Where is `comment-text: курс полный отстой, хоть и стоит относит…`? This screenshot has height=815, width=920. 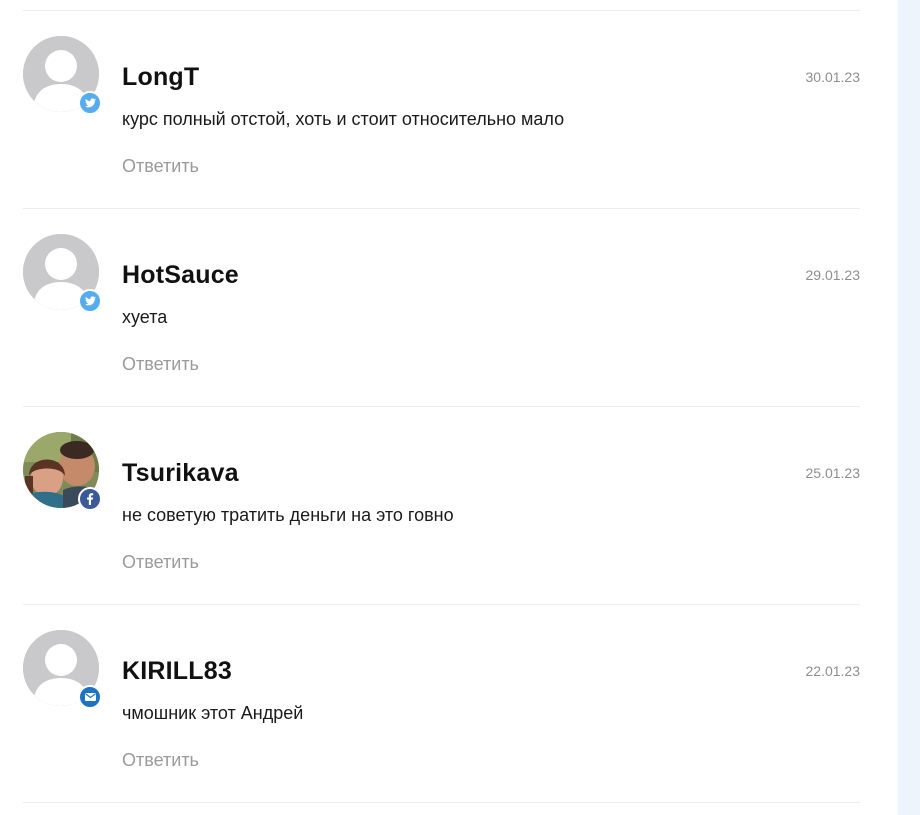 comment-text: курс полный отстой, хоть и стоит относит… is located at coordinates (343, 119).